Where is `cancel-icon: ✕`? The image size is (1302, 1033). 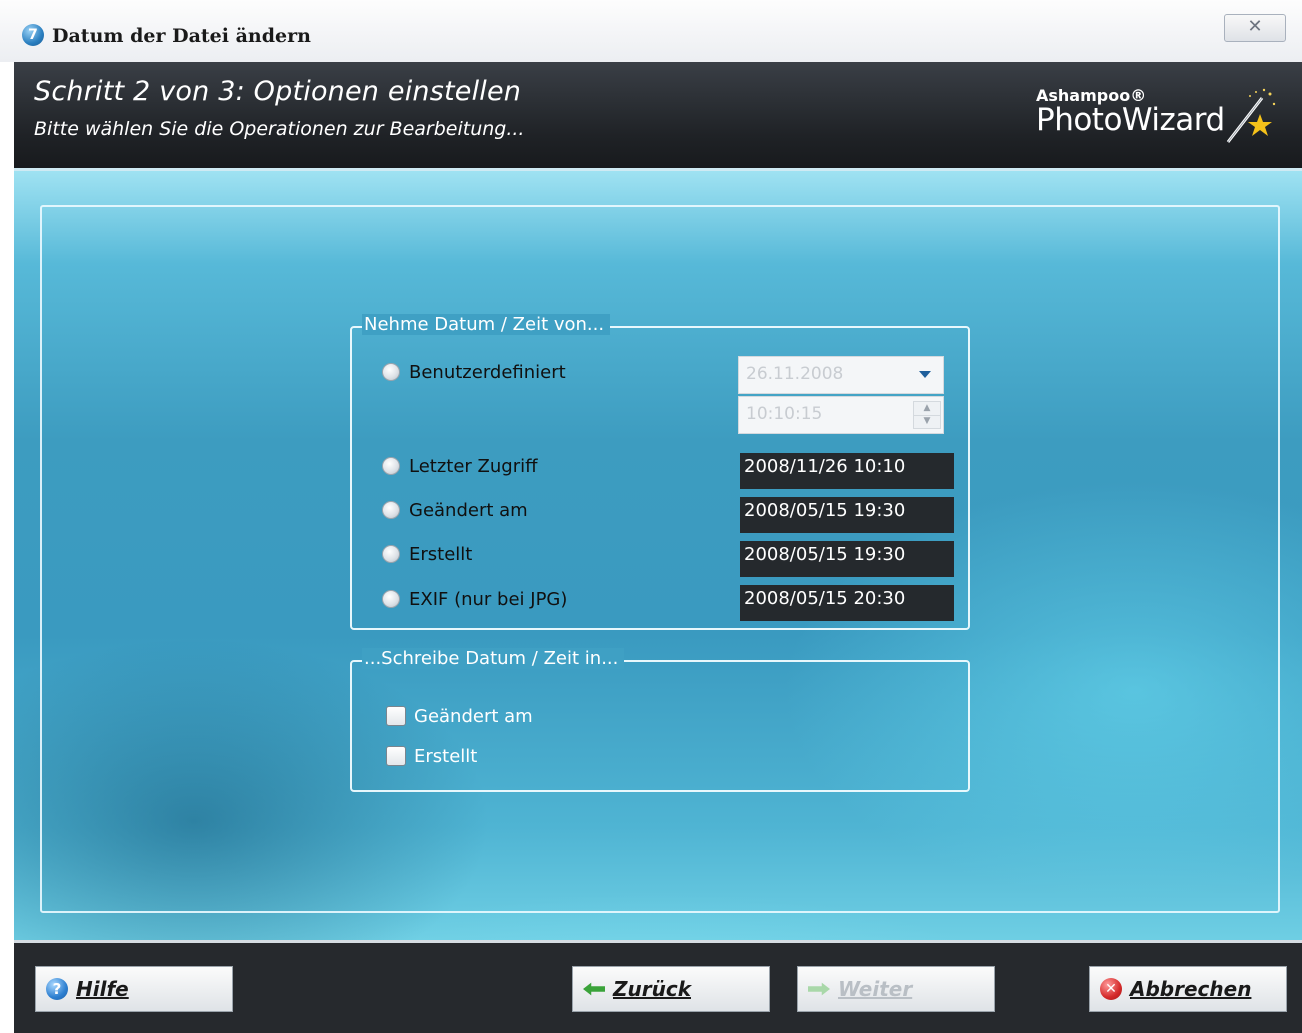
cancel-icon: ✕ is located at coordinates (1111, 989).